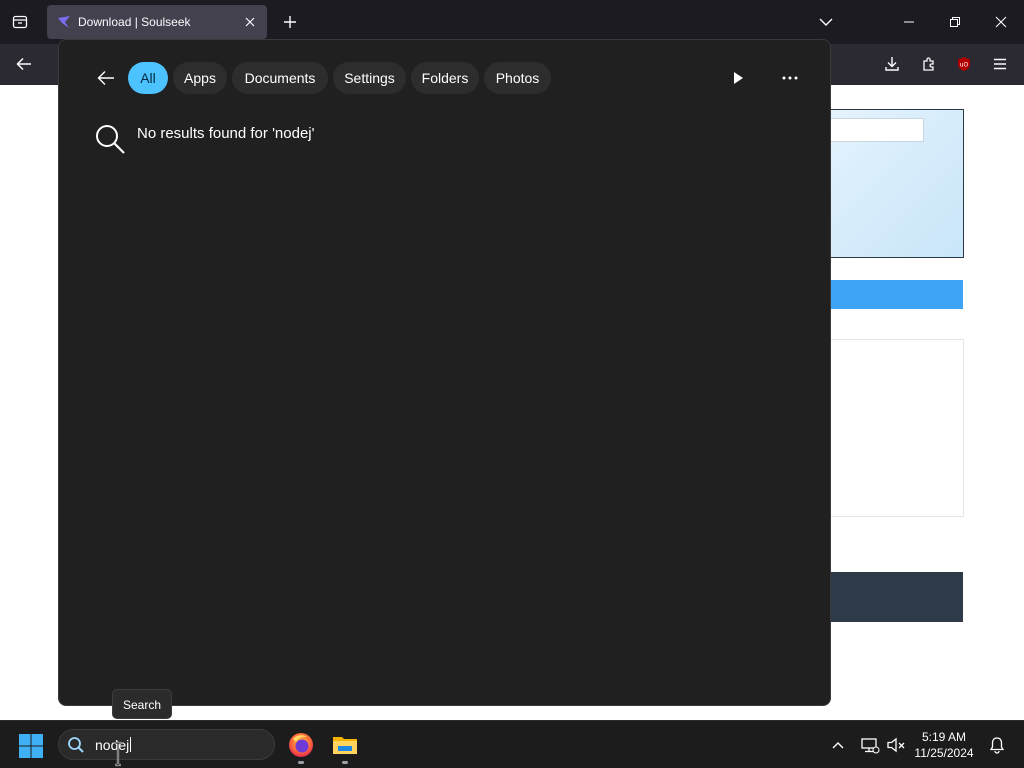 Image resolution: width=1024 pixels, height=768 pixels. Describe the element at coordinates (110, 139) in the screenshot. I see `no-results-search-icon` at that location.